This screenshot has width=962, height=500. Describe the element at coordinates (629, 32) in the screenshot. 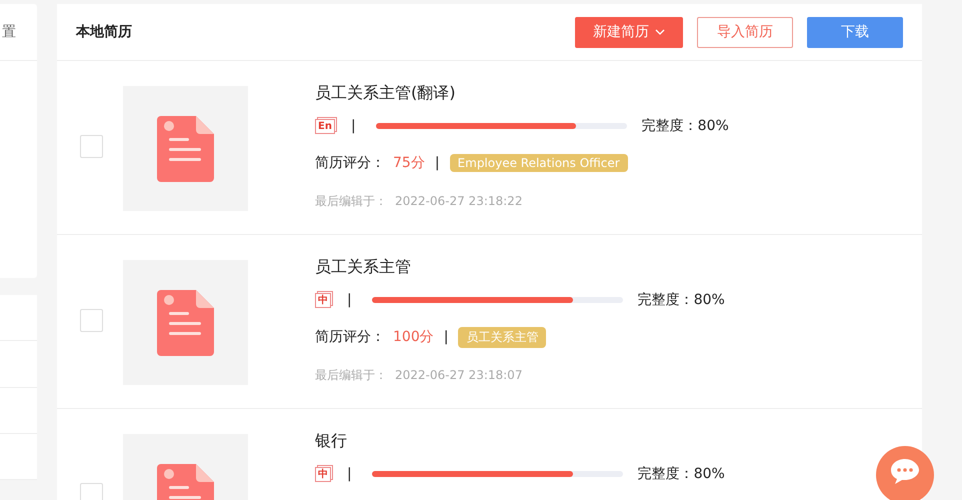

I see `new-resume-button: 新建简历` at that location.